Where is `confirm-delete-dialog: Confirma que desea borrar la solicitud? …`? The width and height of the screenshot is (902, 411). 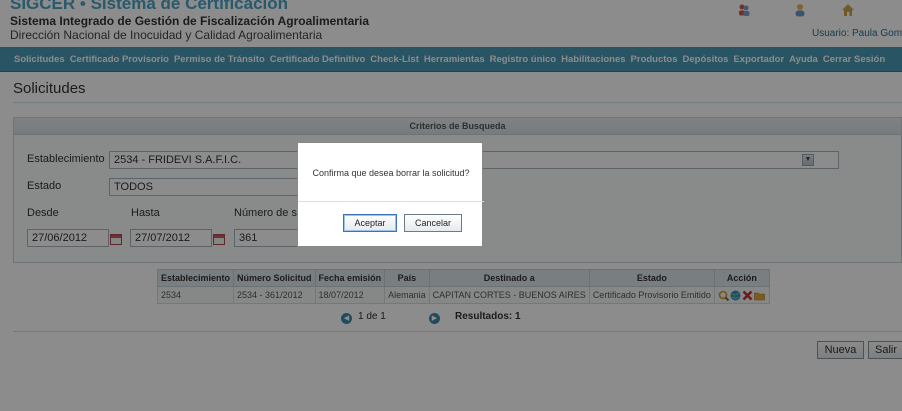 confirm-delete-dialog: Confirma que desea borrar la solicitud? … is located at coordinates (390, 194).